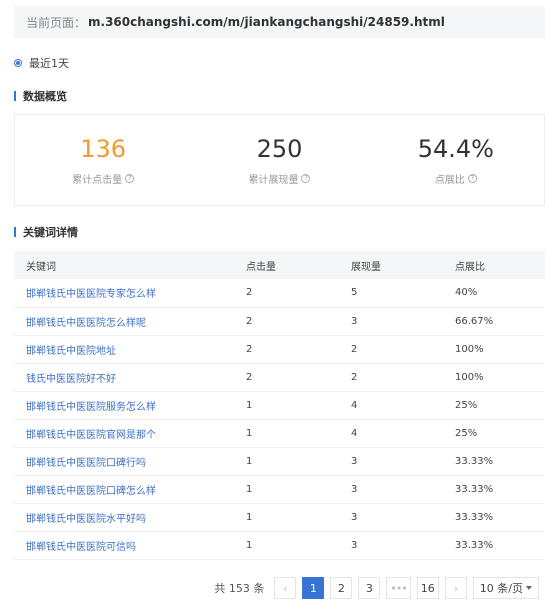  I want to click on stat-total-impressions: 250 累计展现量 ?, so click(279, 160).